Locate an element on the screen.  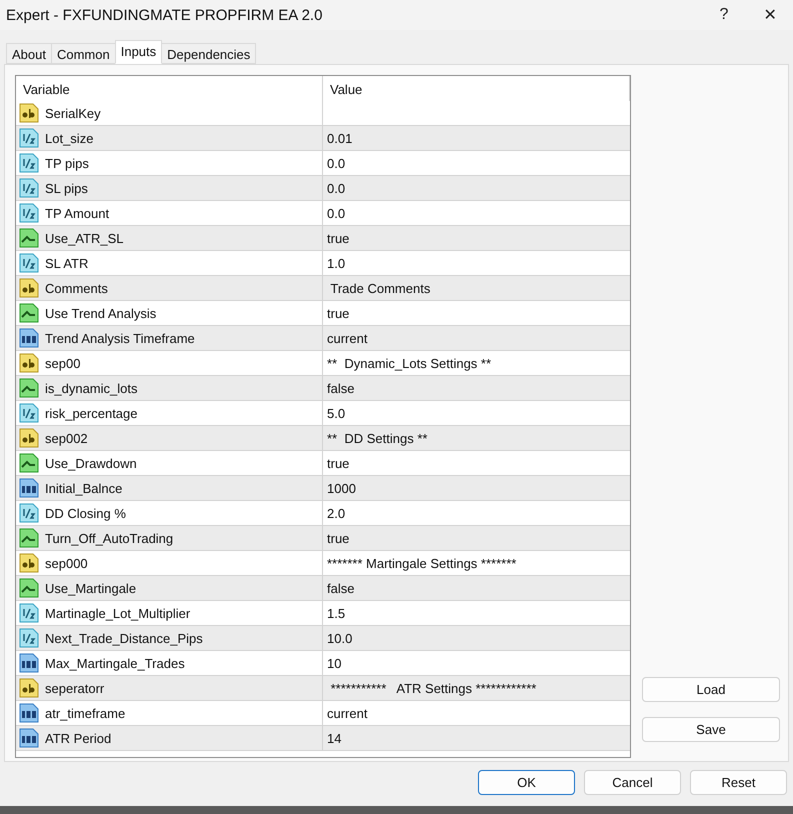
variable-name: TP Amount is located at coordinates (77, 213).